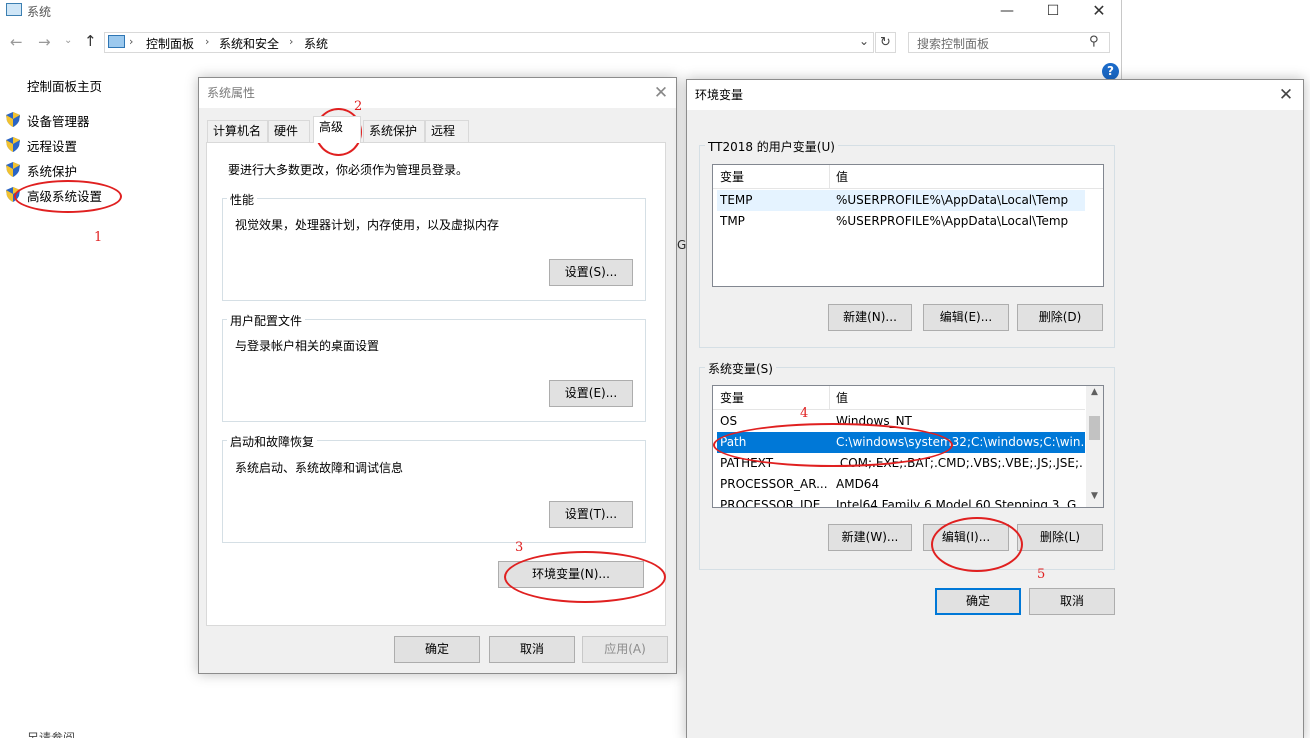 This screenshot has width=1310, height=738. Describe the element at coordinates (736, 200) in the screenshot. I see `row-var-name: TEMP` at that location.